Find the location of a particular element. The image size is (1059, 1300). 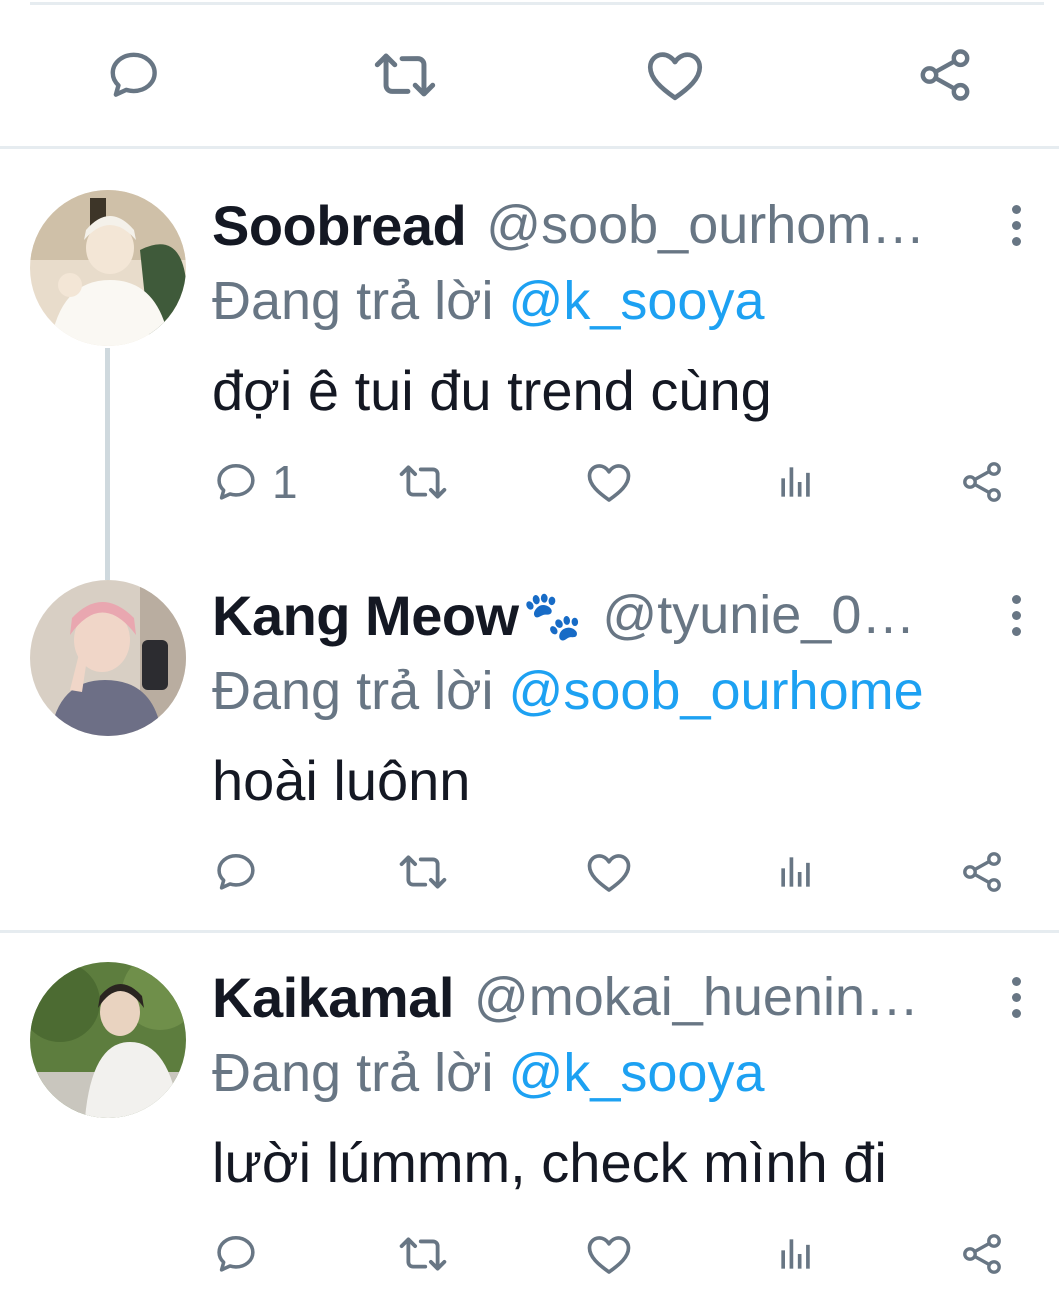

tweet-actions: 1 is located at coordinates (529, 482).